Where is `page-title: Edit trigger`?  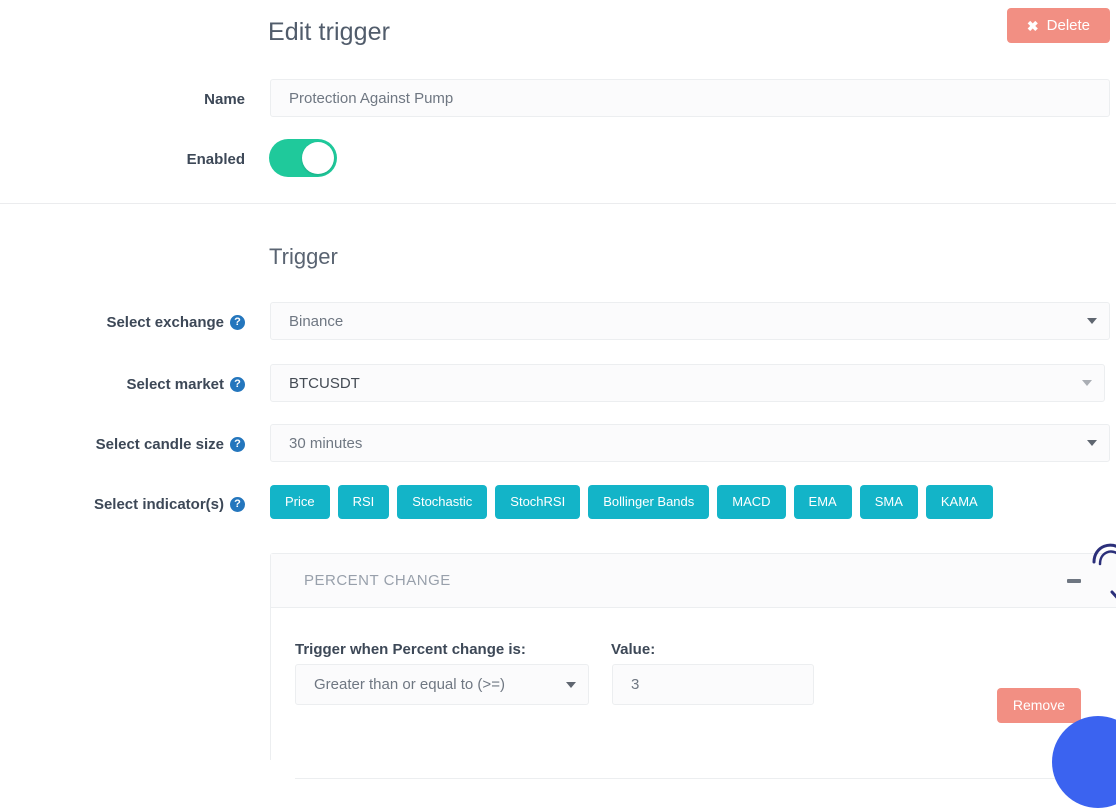
page-title: Edit trigger is located at coordinates (329, 32).